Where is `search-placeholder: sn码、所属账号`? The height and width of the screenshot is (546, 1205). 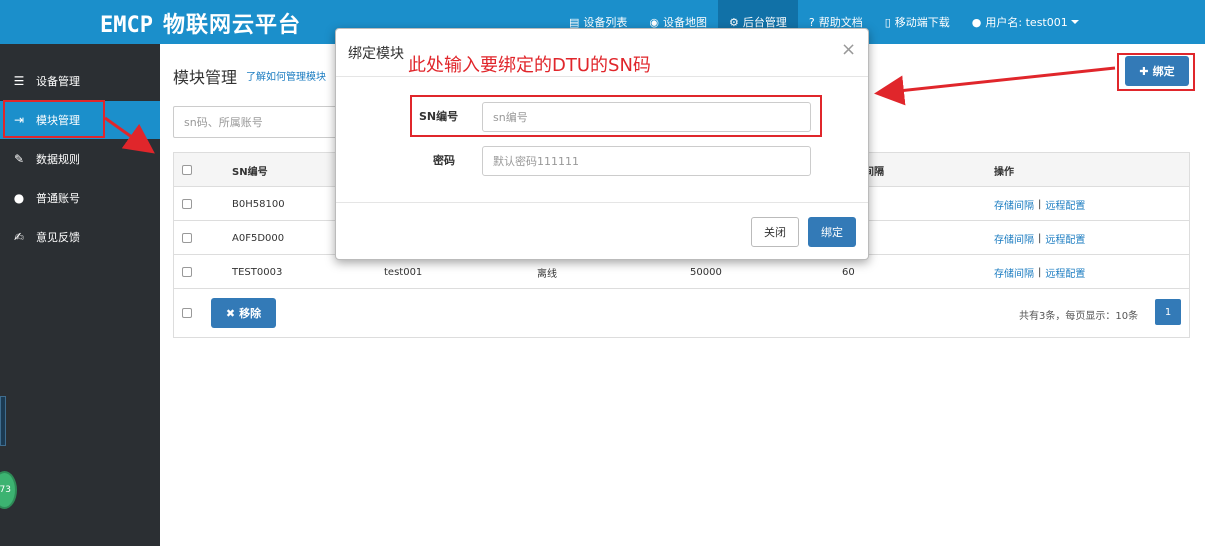
search-placeholder: sn码、所属账号 is located at coordinates (223, 122).